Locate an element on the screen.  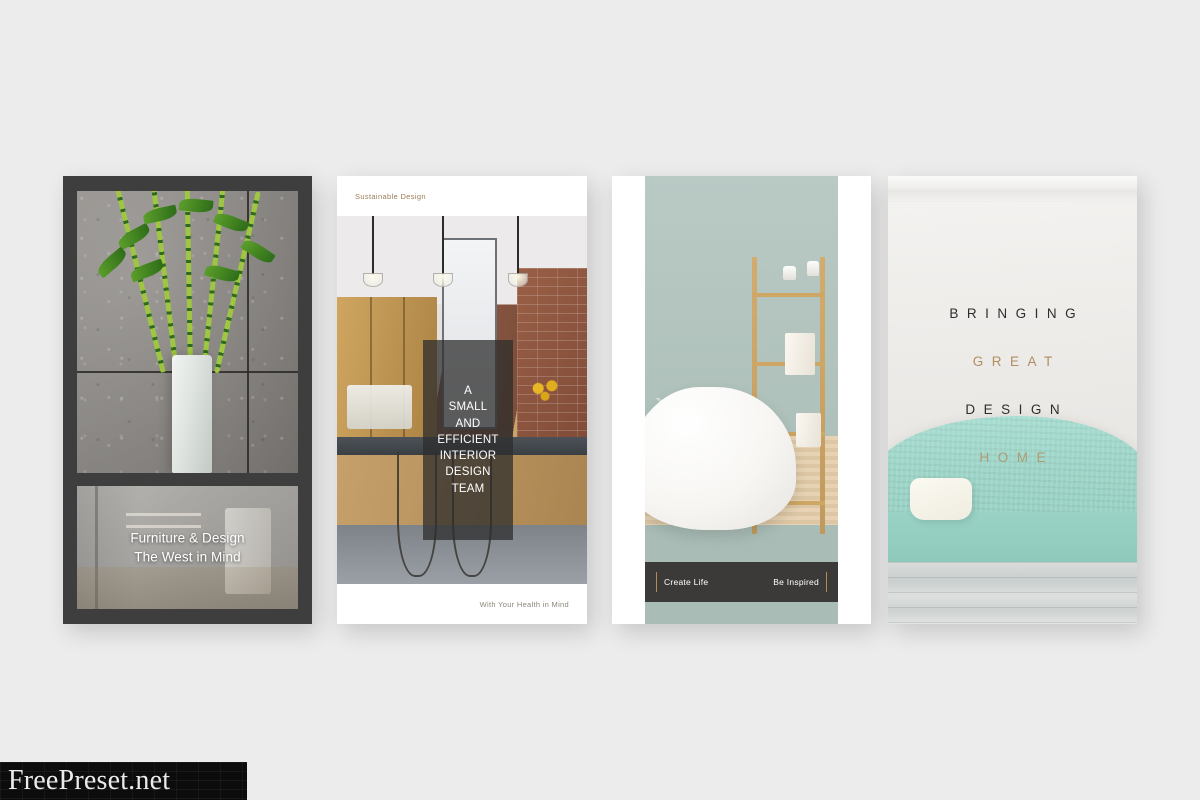
card-4: BRINGING GREAT DESIGN HOME is located at coordinates (1012, 400).